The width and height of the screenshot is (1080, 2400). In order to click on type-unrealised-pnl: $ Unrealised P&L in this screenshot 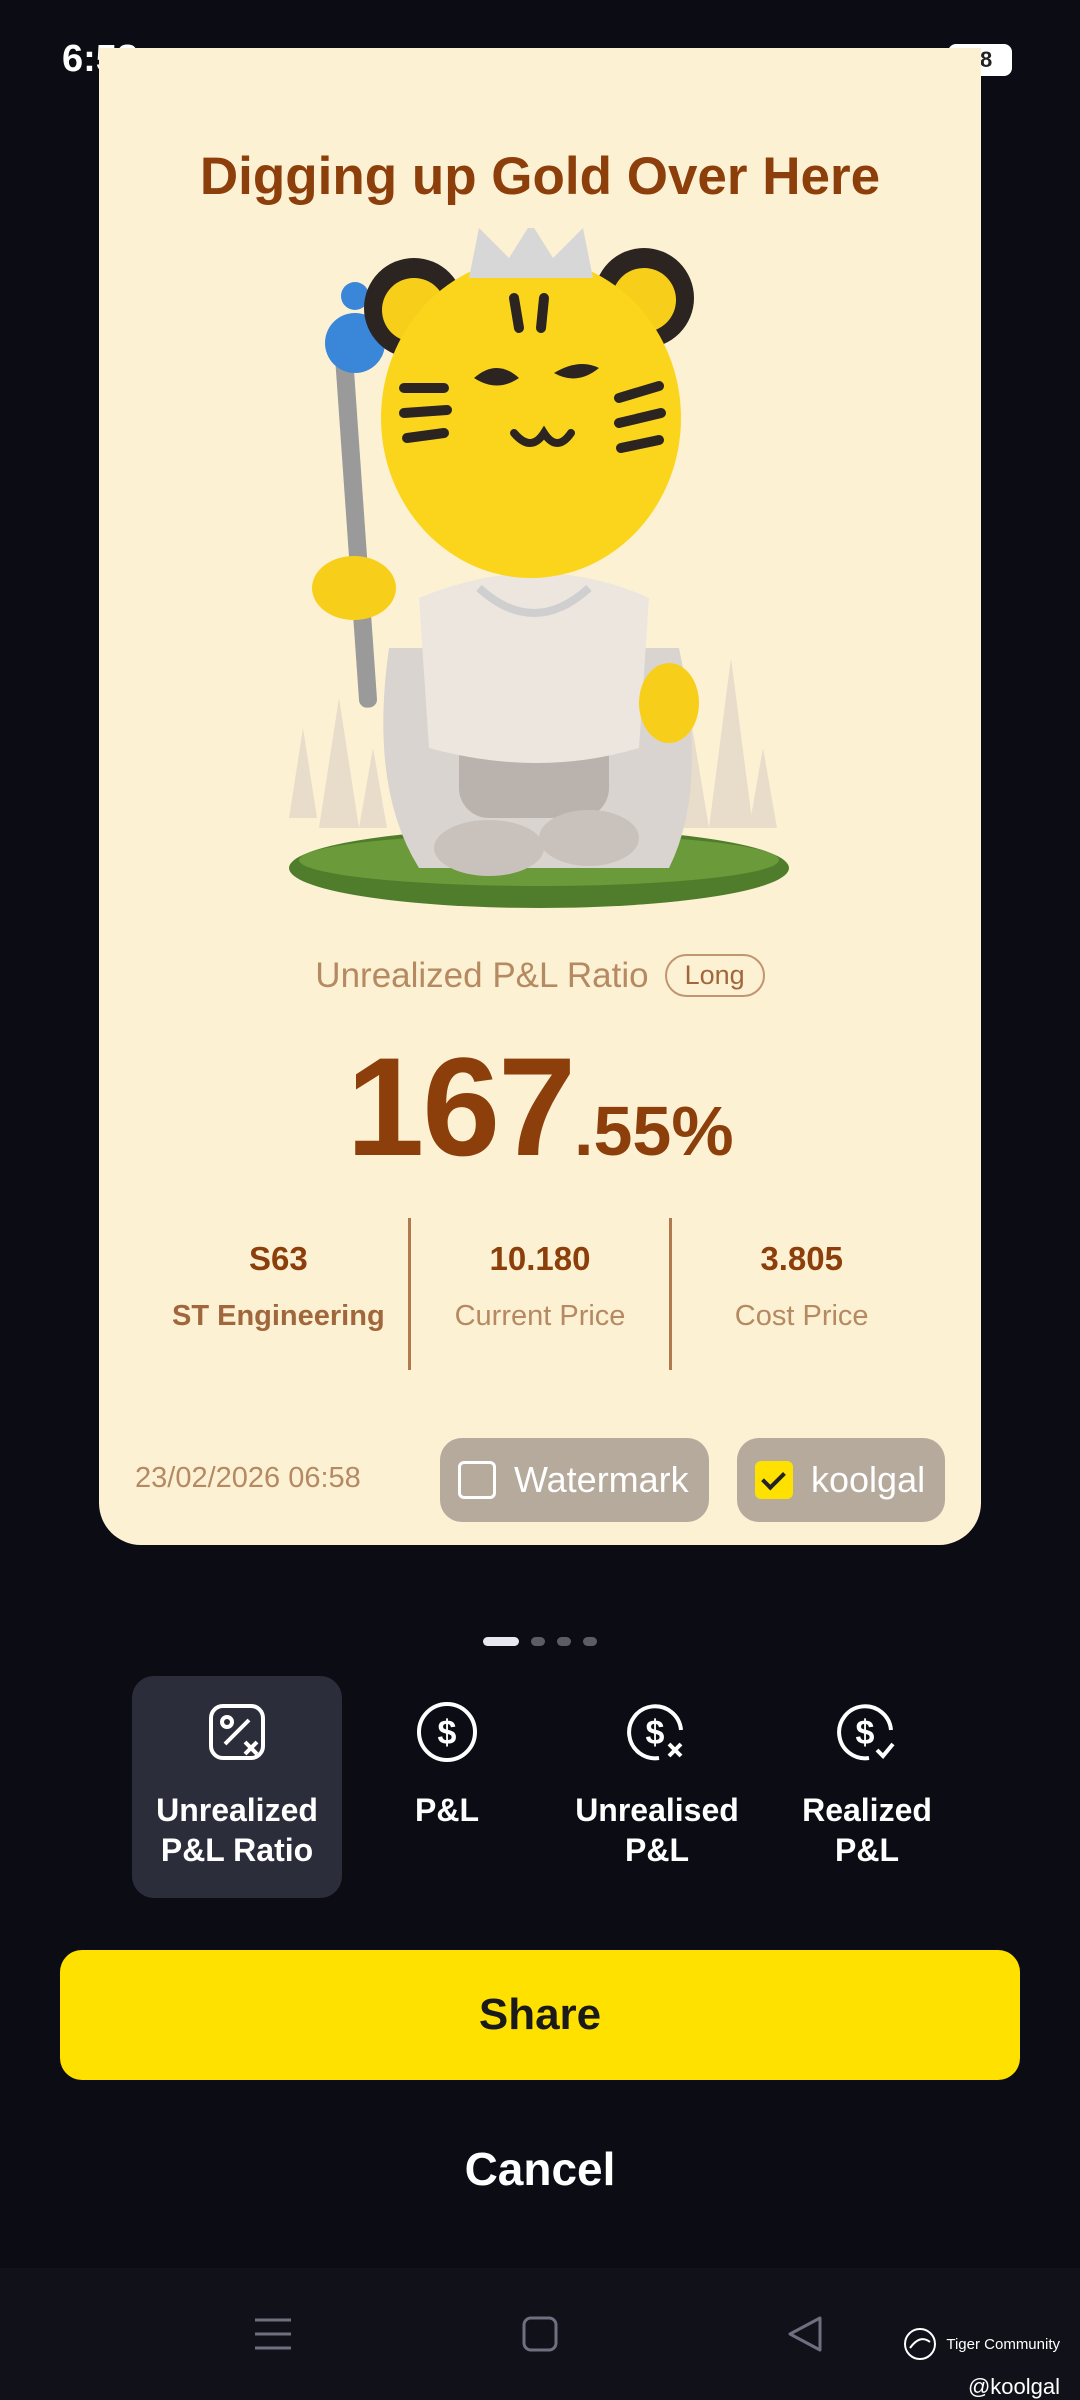, I will do `click(657, 1787)`.